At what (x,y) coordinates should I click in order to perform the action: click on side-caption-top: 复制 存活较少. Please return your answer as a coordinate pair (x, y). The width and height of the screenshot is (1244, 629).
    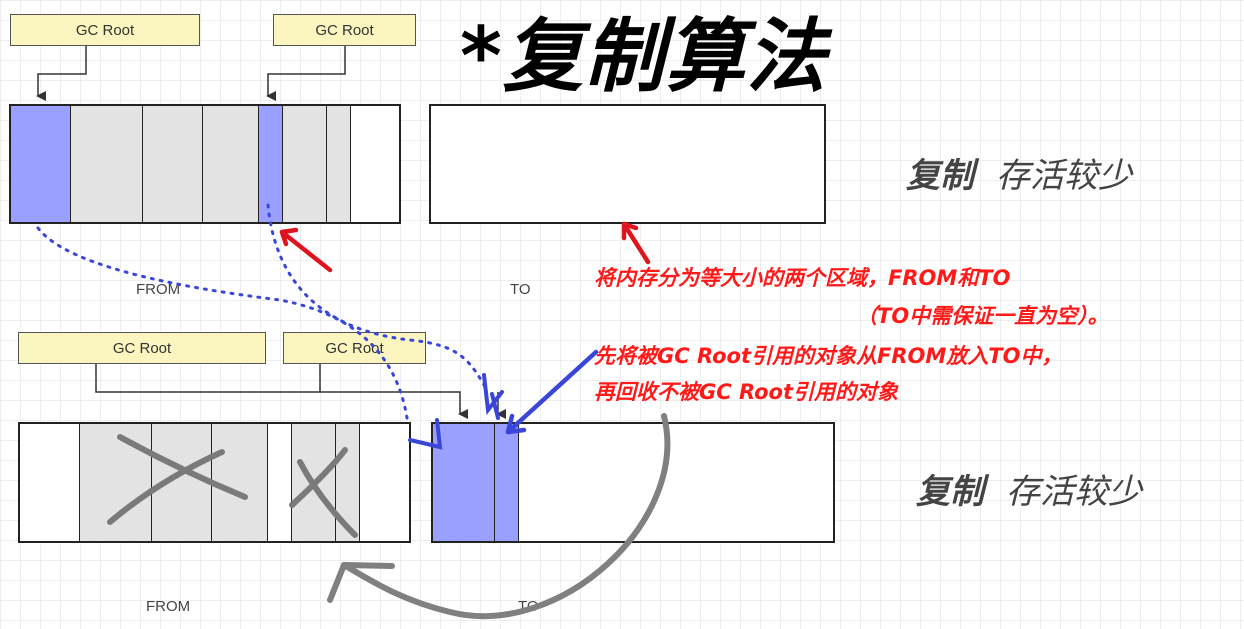
    Looking at the image, I should click on (1019, 172).